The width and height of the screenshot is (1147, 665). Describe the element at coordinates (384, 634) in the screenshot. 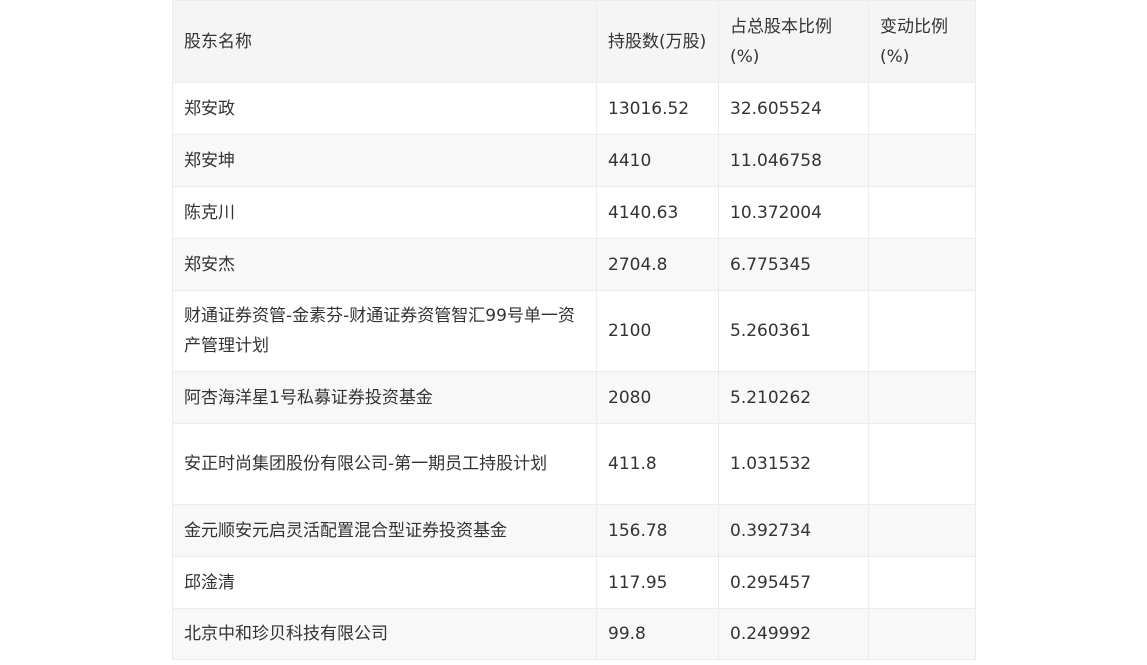

I see `cell-name: 北京中和珍贝科技有限公司` at that location.